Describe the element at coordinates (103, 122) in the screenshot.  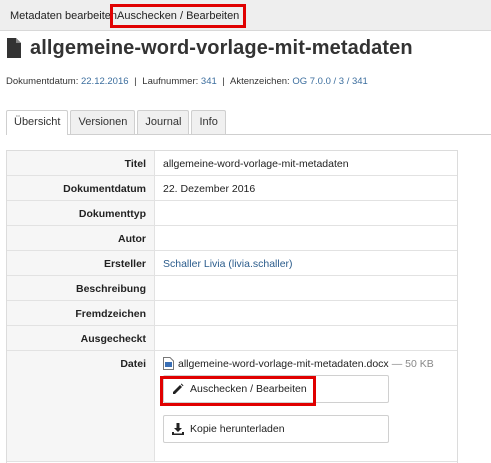
I see `tab-versions: Versionen` at that location.